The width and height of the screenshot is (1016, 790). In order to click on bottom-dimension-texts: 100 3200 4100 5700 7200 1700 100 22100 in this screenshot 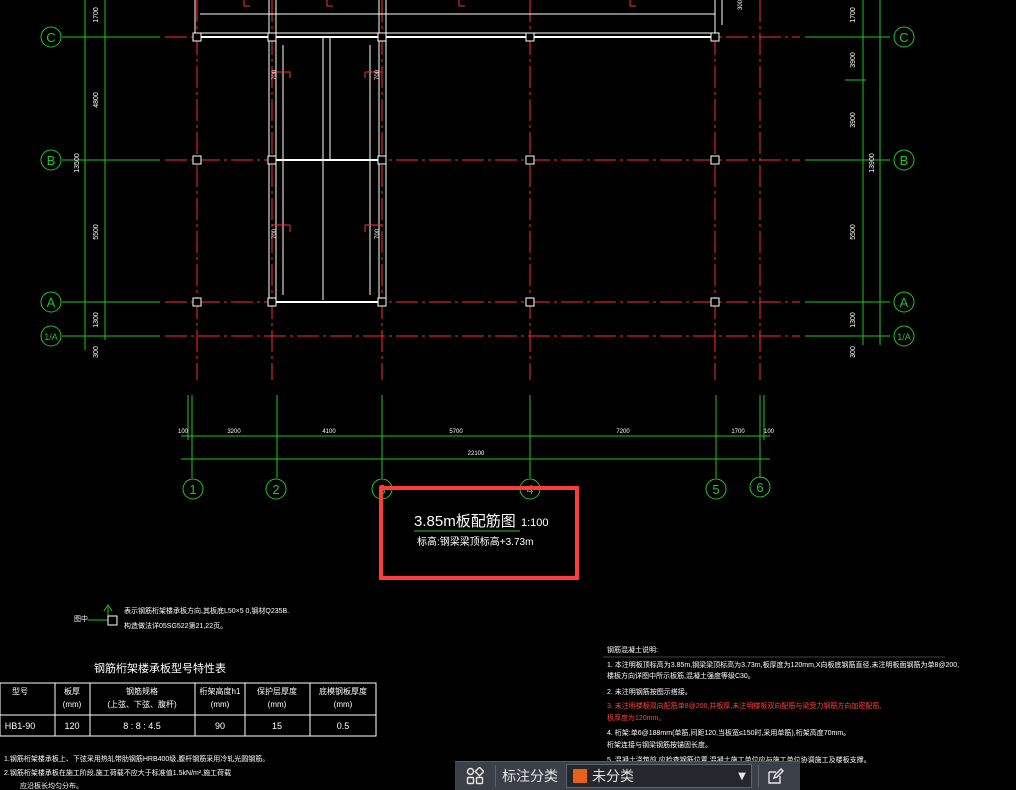, I will do `click(476, 443)`.